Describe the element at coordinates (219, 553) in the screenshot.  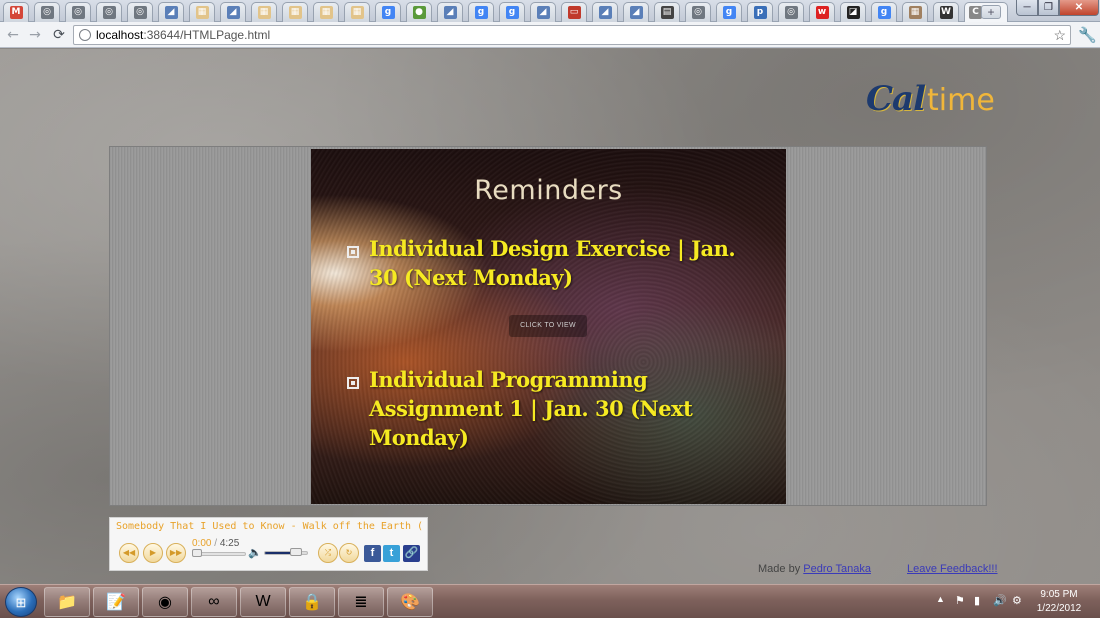
I see `seek-bar` at that location.